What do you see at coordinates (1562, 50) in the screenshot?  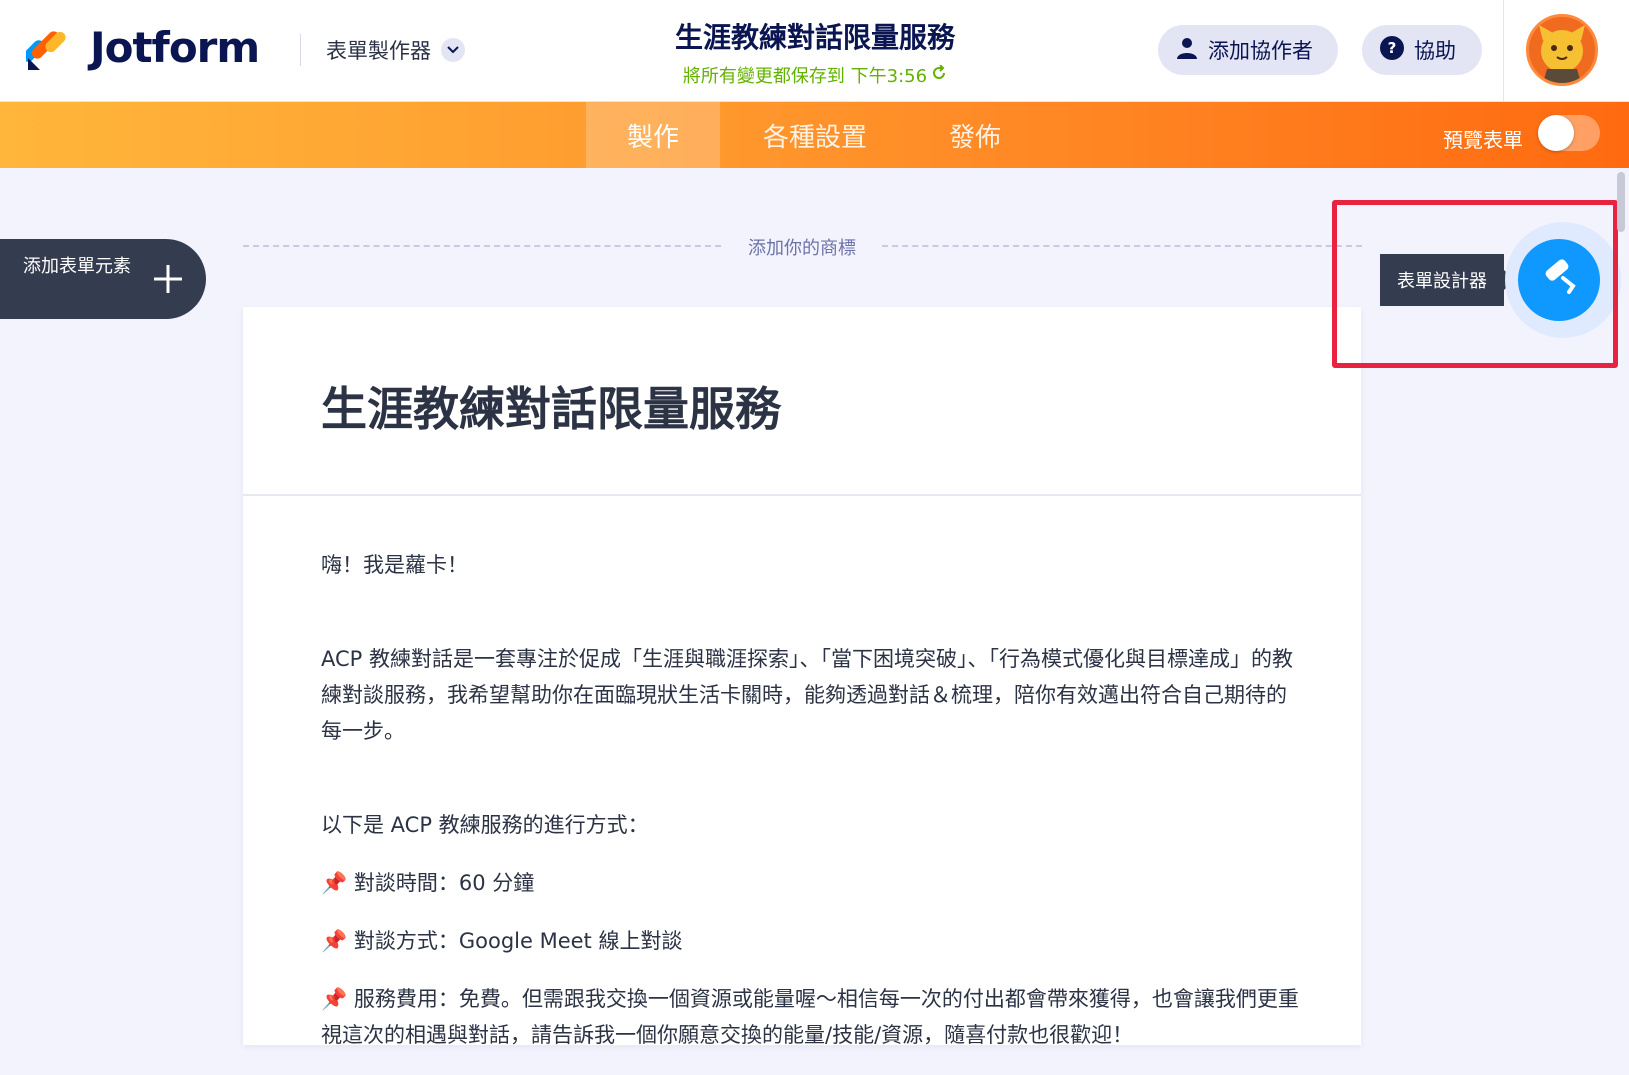 I see `user-avatar` at bounding box center [1562, 50].